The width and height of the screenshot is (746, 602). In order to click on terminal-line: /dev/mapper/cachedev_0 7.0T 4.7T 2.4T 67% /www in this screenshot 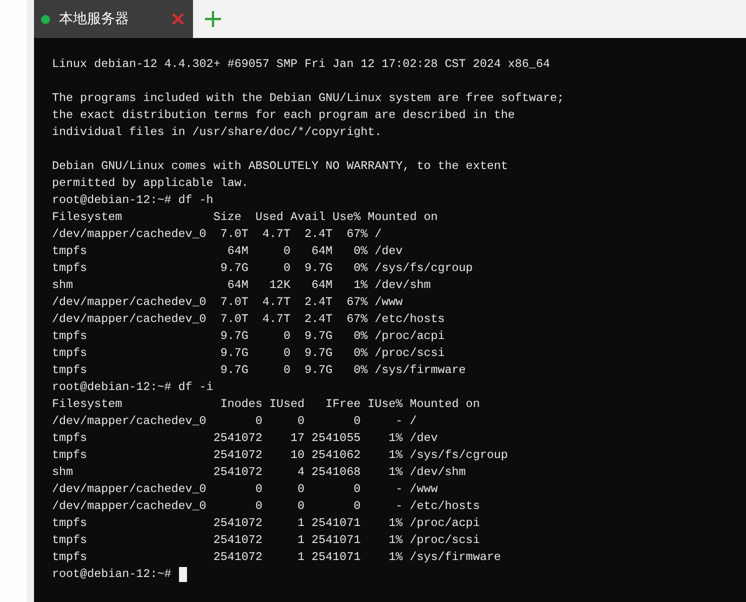, I will do `click(228, 302)`.